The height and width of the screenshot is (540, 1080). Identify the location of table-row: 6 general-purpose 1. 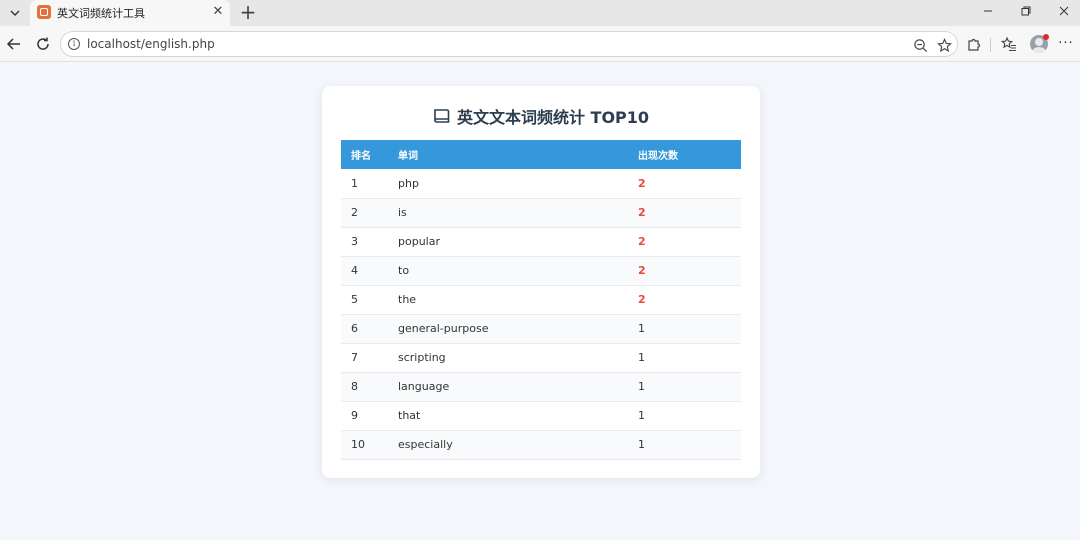
(541, 328).